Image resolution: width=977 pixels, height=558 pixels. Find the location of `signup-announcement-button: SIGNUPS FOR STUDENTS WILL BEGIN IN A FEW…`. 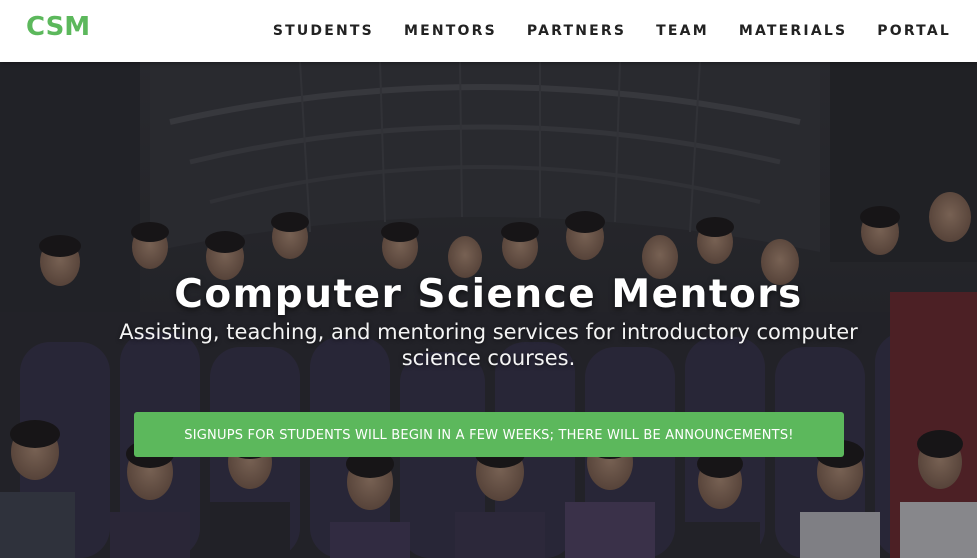

signup-announcement-button: SIGNUPS FOR STUDENTS WILL BEGIN IN A FEW… is located at coordinates (489, 434).